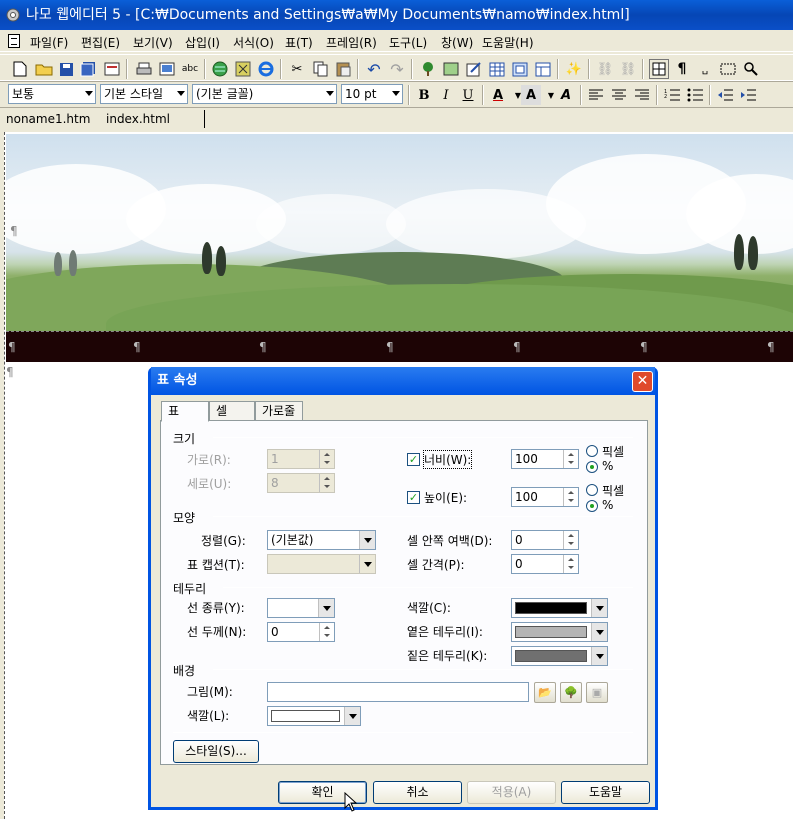  I want to click on caption-select, so click(321, 564).